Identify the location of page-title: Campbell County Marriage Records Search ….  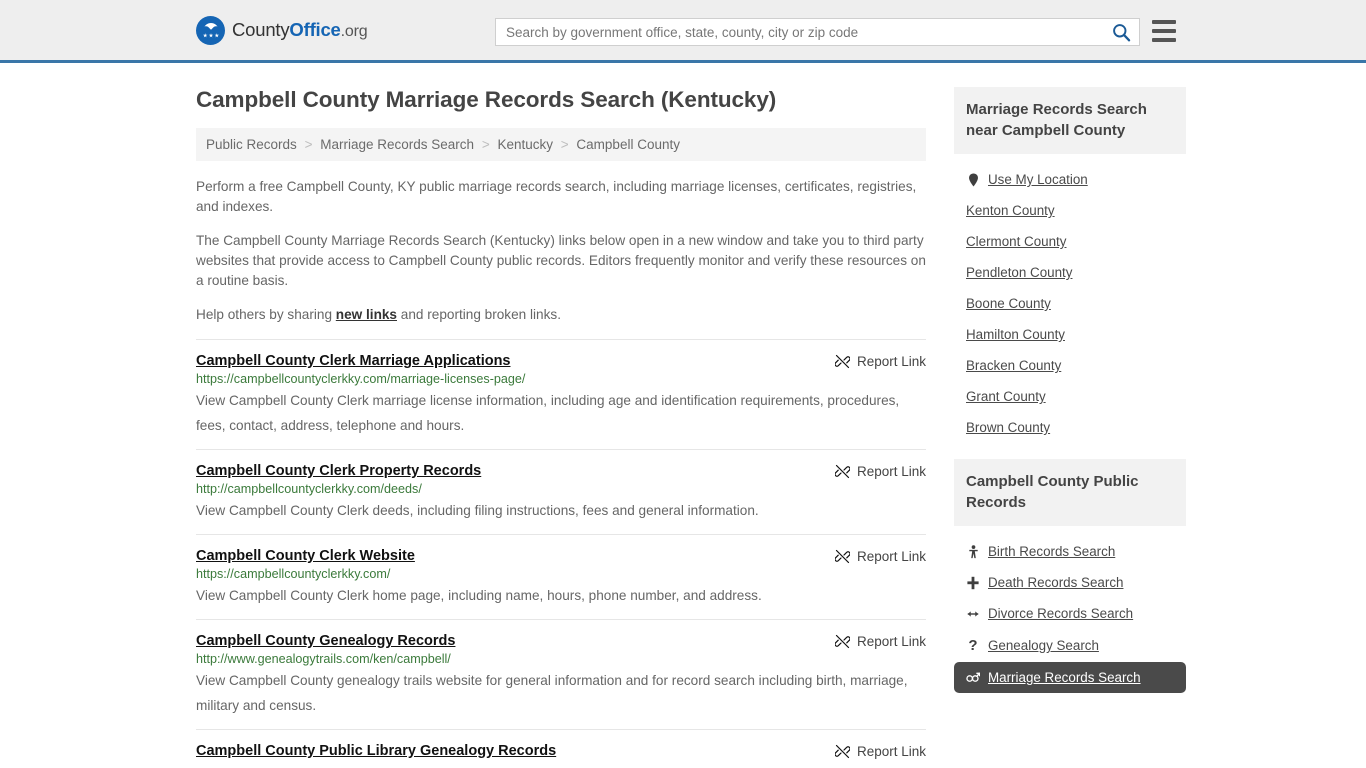
(486, 99).